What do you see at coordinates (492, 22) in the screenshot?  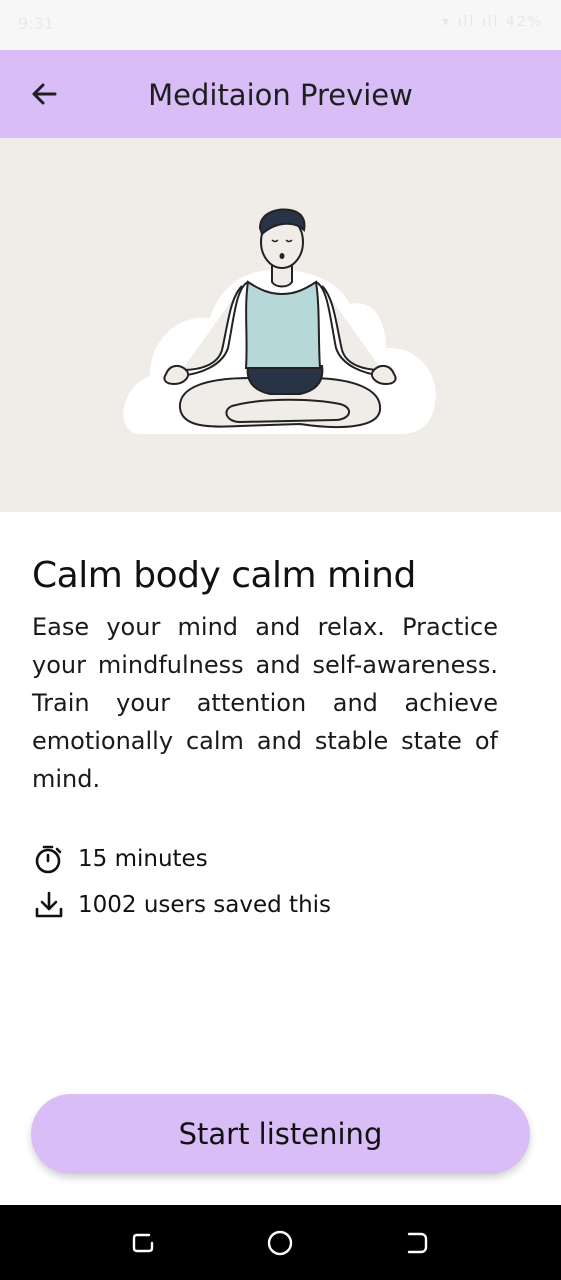 I see `status-icons: ▾ ıll ıll 42%` at bounding box center [492, 22].